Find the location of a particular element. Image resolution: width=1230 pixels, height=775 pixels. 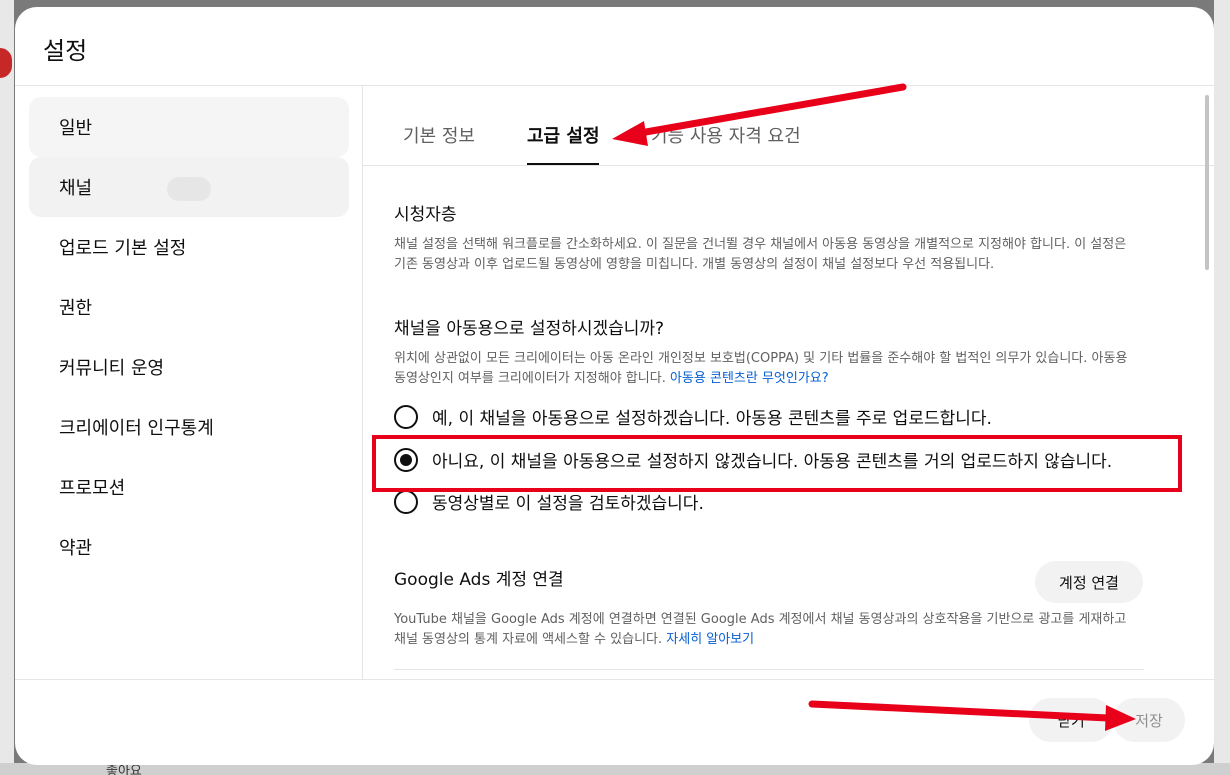

sidebar-item-demographics: 크리에이터 인구통계 is located at coordinates (189, 427).